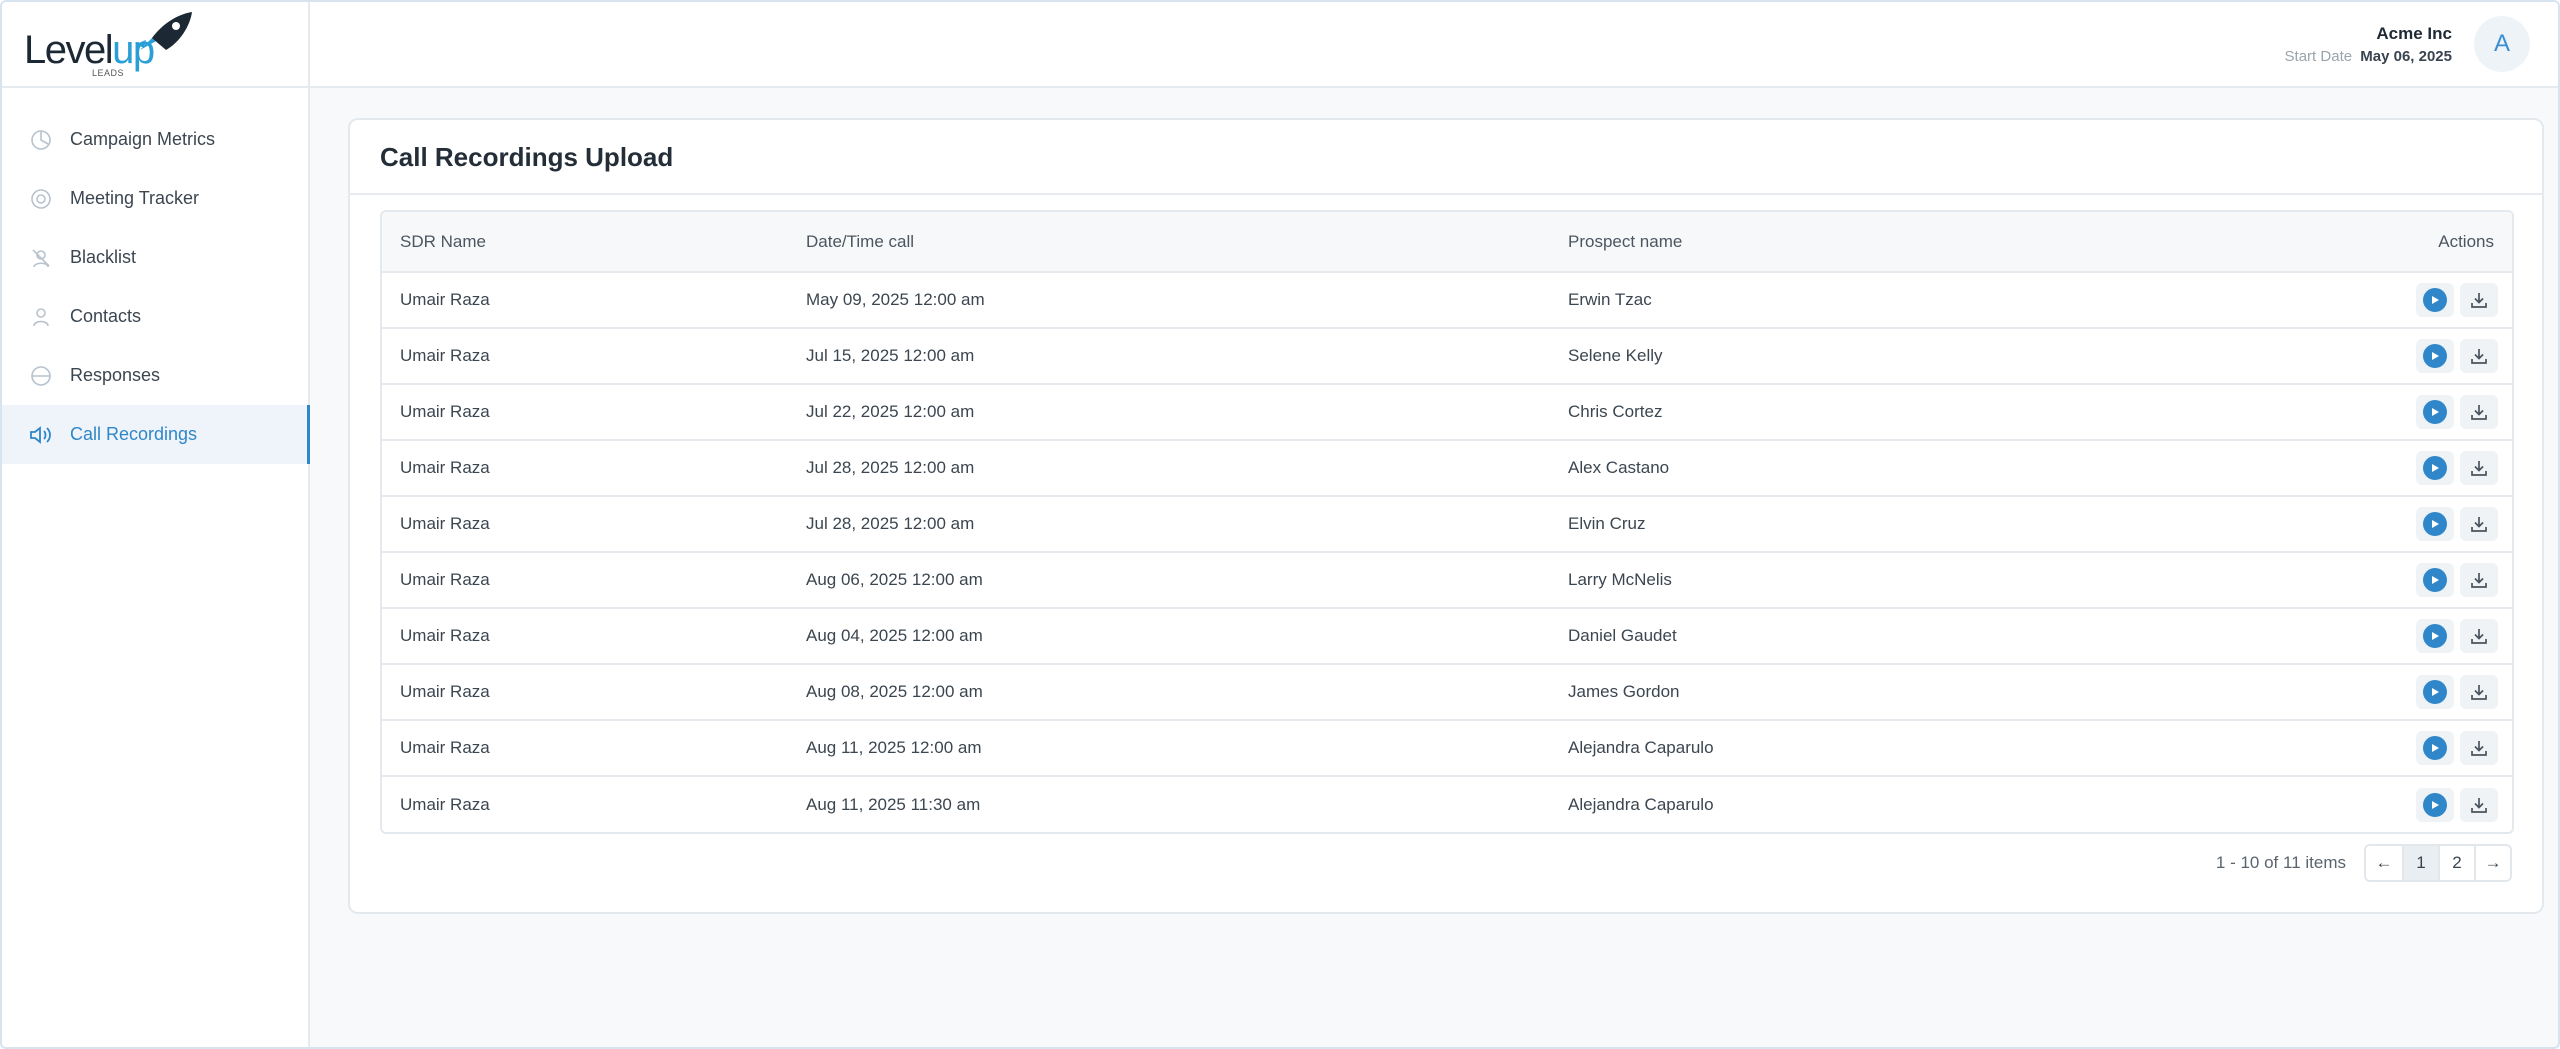 The image size is (2560, 1049). What do you see at coordinates (527, 157) in the screenshot?
I see `page-title: Call Recordings Upload` at bounding box center [527, 157].